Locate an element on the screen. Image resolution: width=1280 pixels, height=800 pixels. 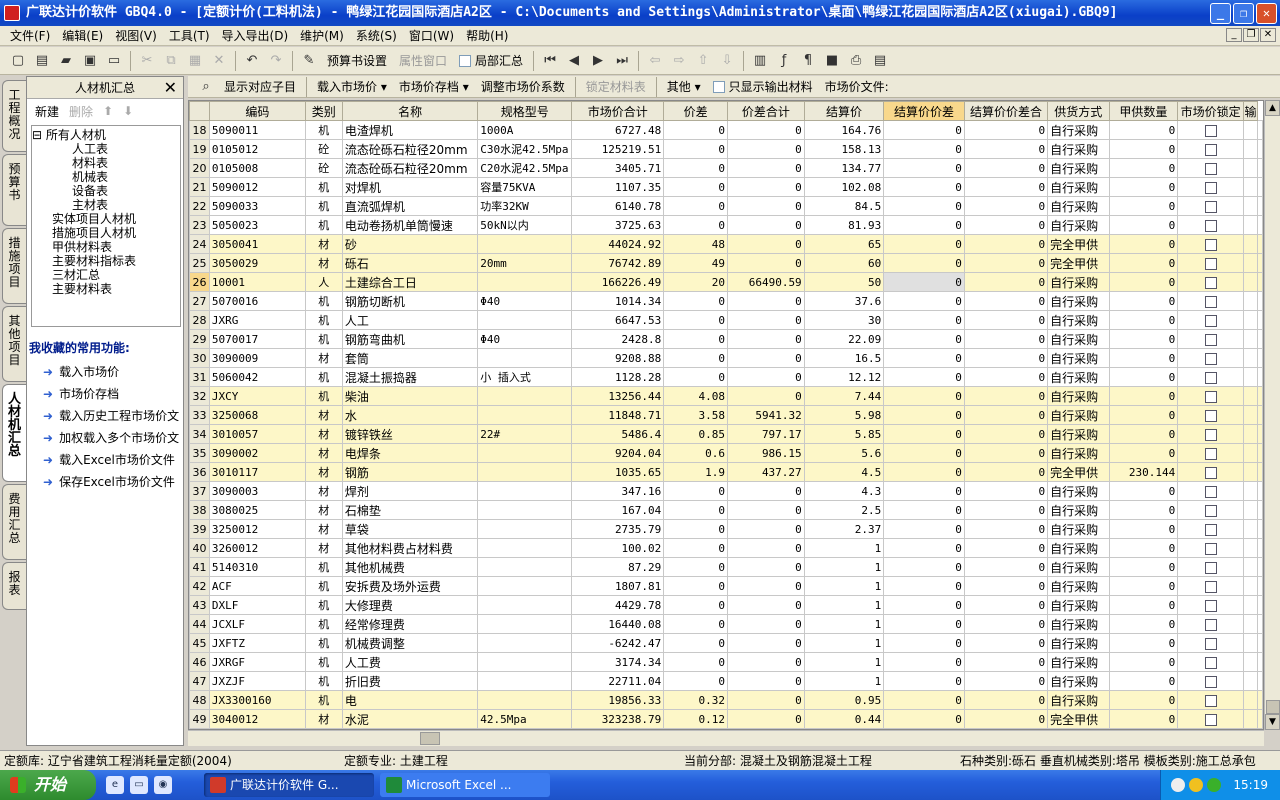
first-icon: ⏮ is located at coordinates (550, 61).